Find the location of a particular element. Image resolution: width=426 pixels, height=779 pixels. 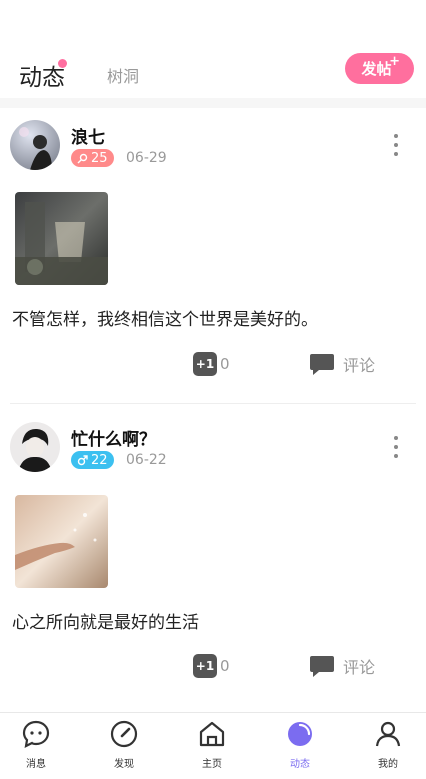

tab-moments-active: 动态 is located at coordinates (300, 744).